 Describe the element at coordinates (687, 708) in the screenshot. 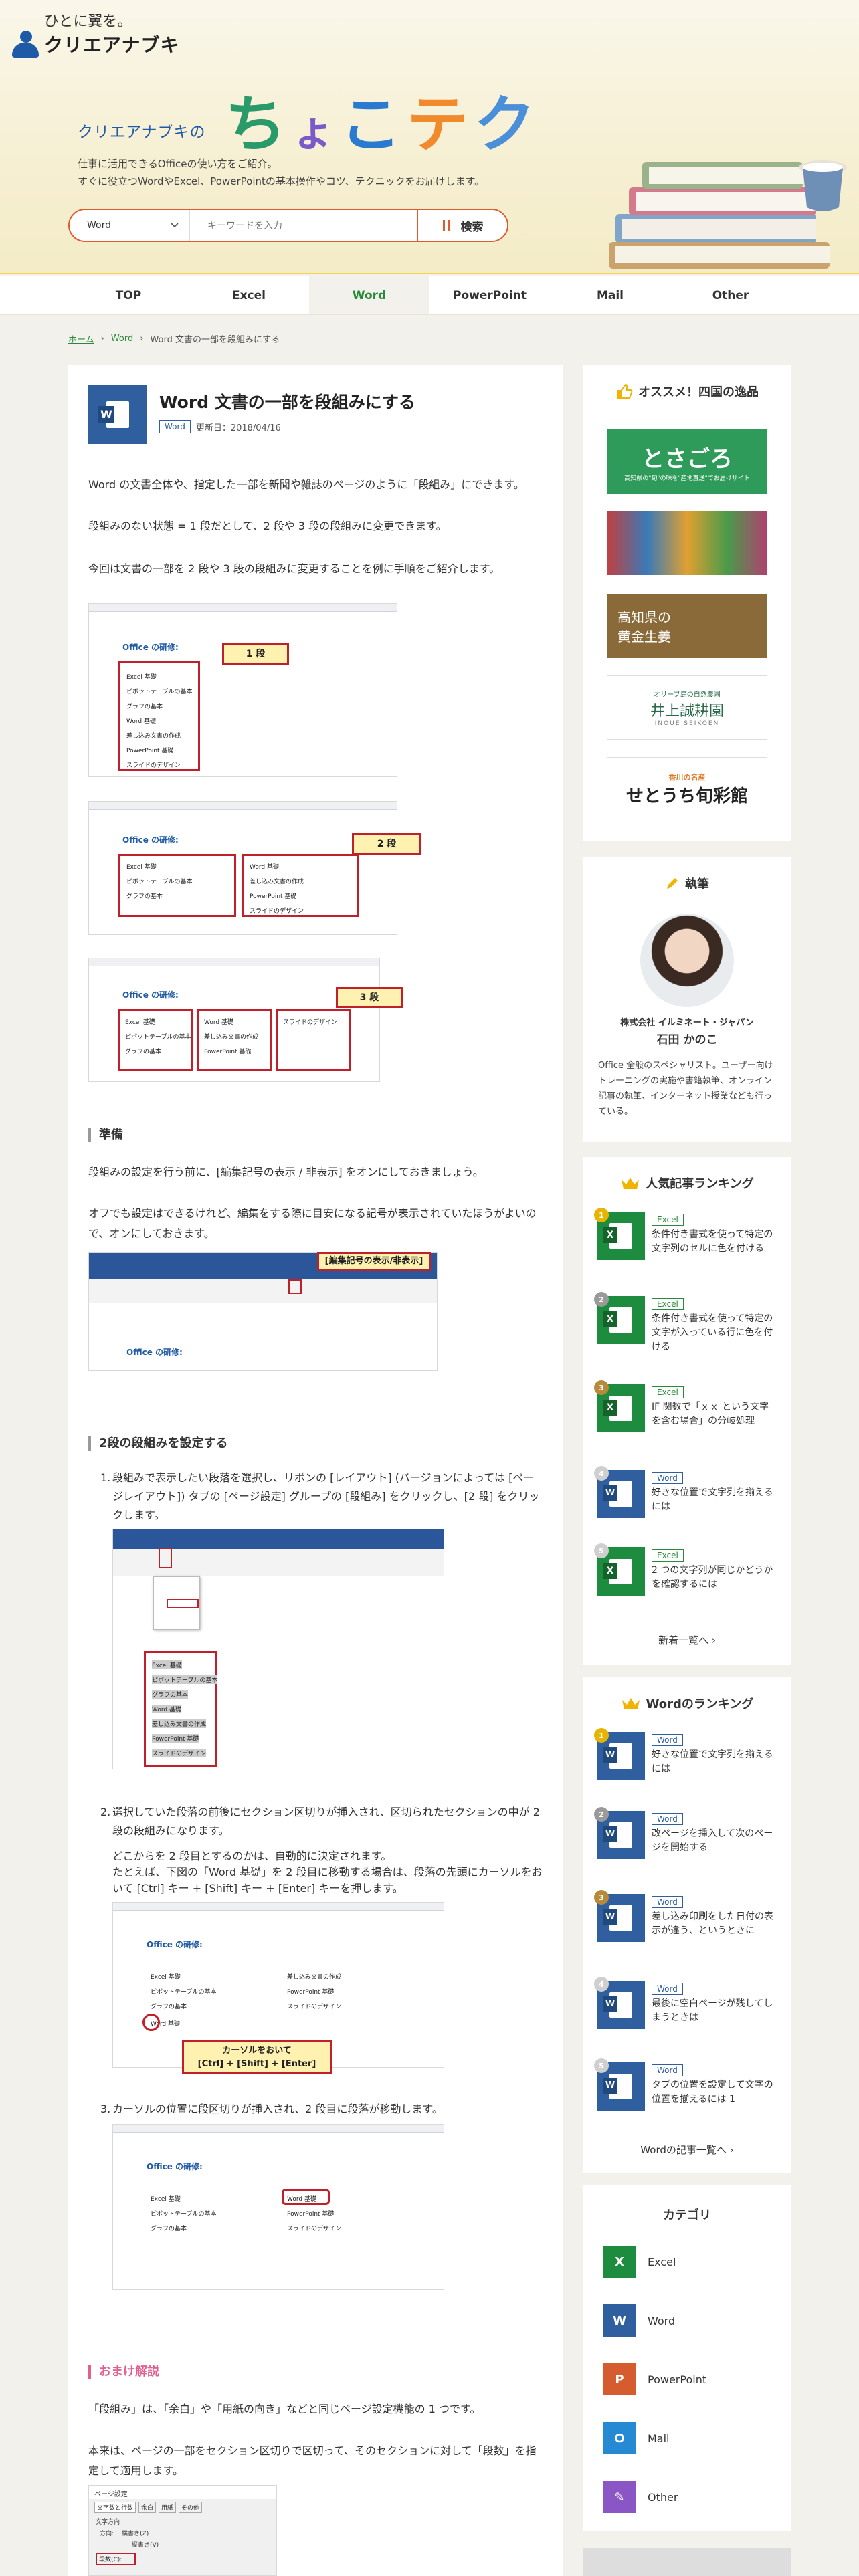

I see `ad-inoue-seikoen: オリーブ島の自然農園 井上誠耕園 INOUE SEIKOEN` at that location.